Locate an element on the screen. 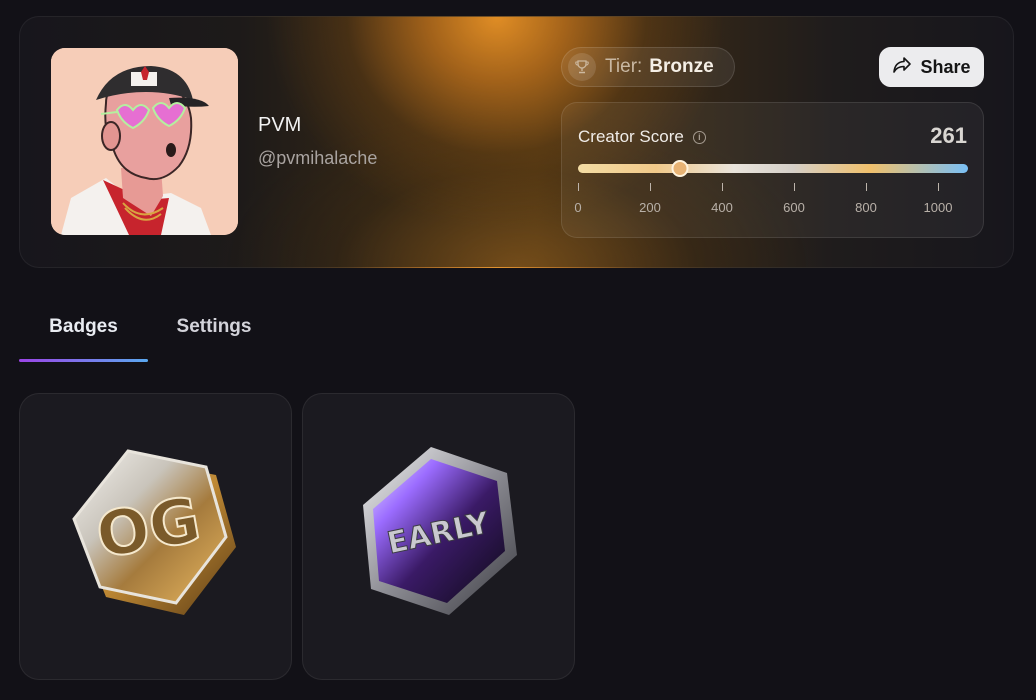  active-tab-indicator is located at coordinates (83, 360).